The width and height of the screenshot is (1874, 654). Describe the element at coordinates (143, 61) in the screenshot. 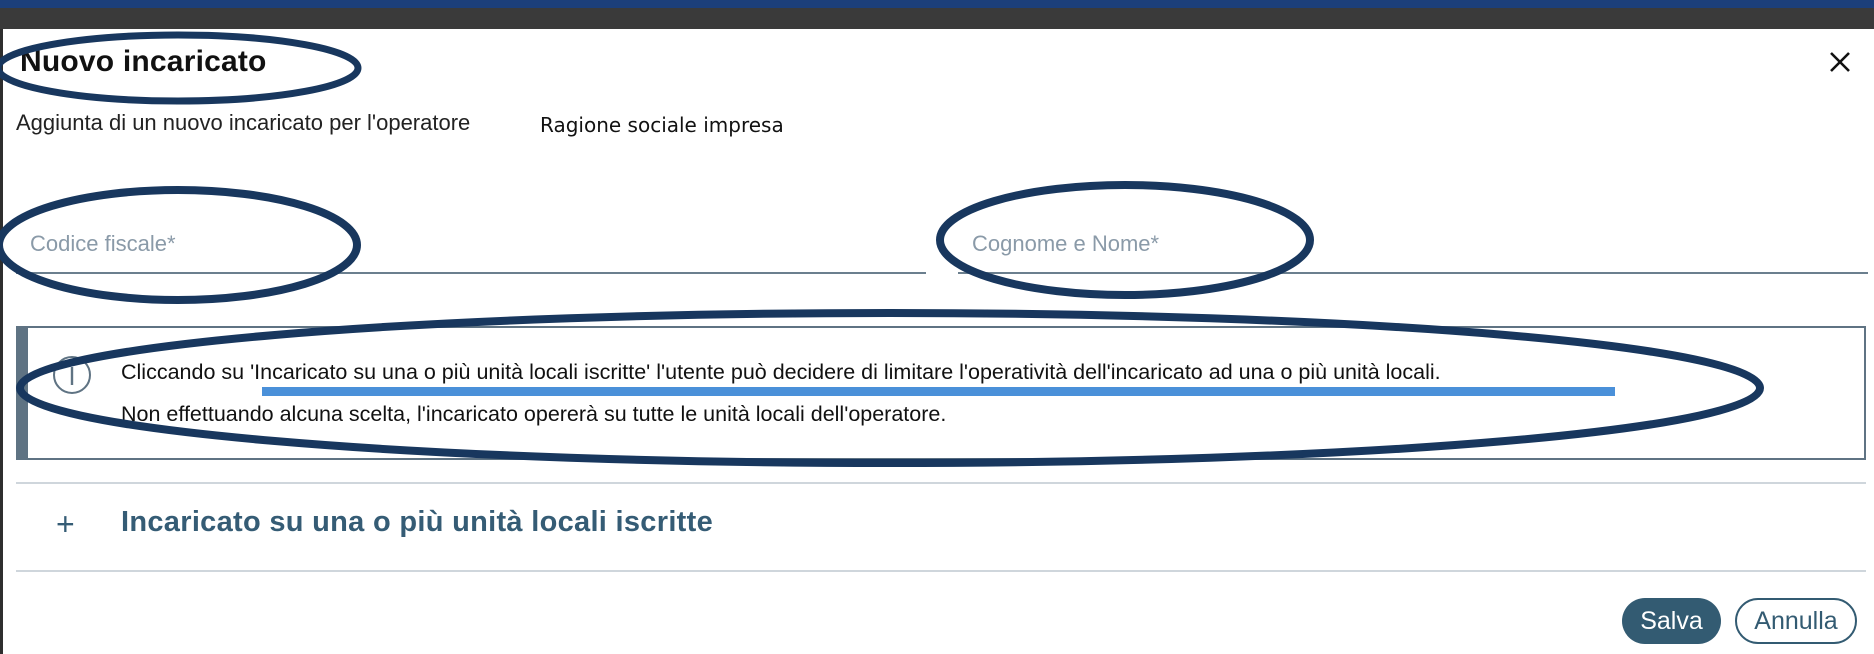

I see `dialog-title: Nuovo incaricato` at that location.